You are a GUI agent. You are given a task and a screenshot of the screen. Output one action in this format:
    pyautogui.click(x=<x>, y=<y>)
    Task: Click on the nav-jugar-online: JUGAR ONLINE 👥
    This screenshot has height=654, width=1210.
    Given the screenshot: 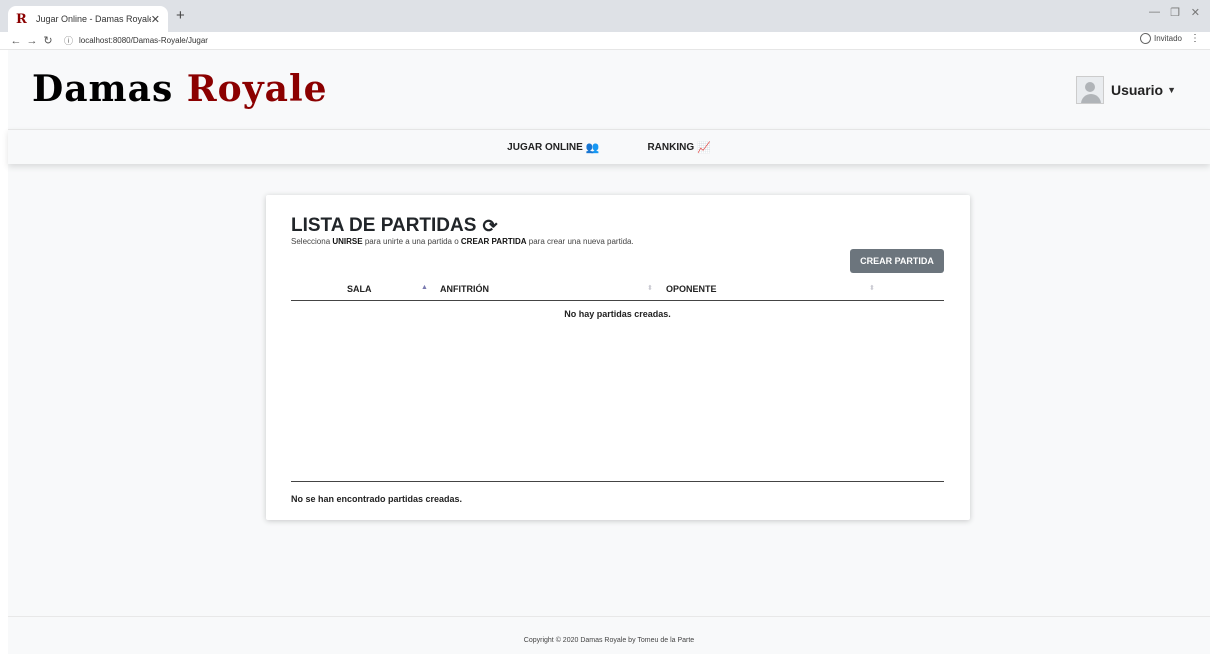 What is the action you would take?
    pyautogui.click(x=553, y=147)
    